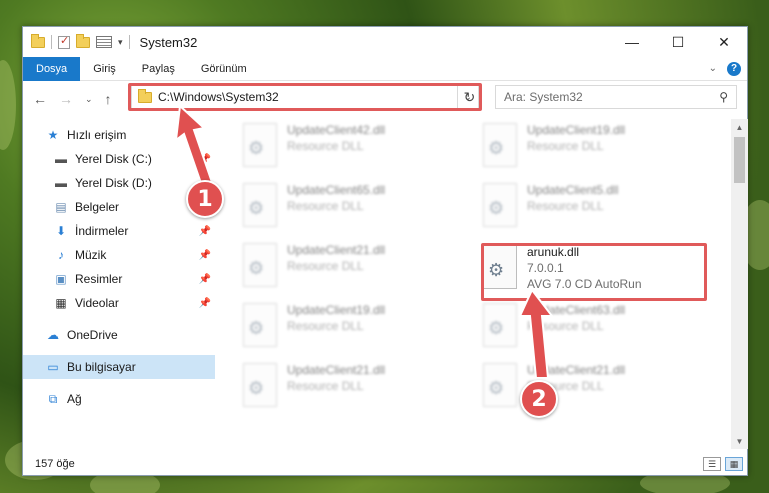  I want to click on video-icon: ▦, so click(61, 303).